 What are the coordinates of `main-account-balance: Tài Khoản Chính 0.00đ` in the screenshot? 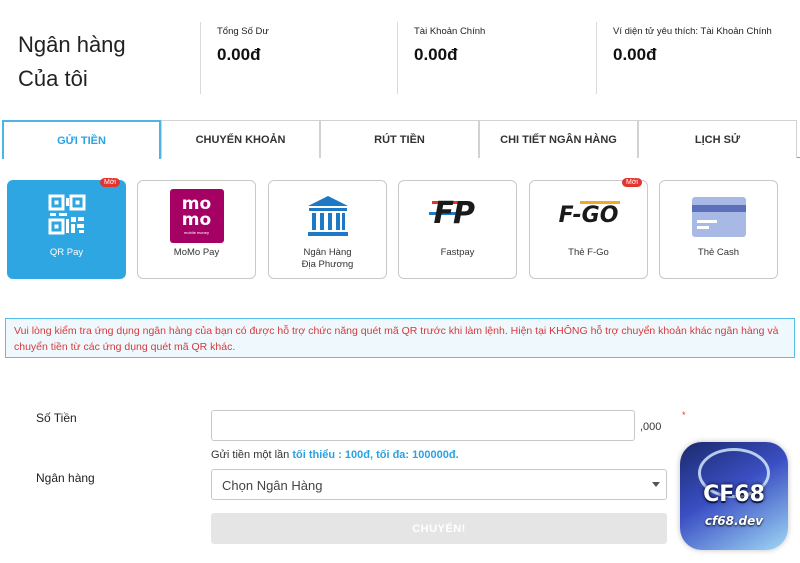 It's located at (496, 58).